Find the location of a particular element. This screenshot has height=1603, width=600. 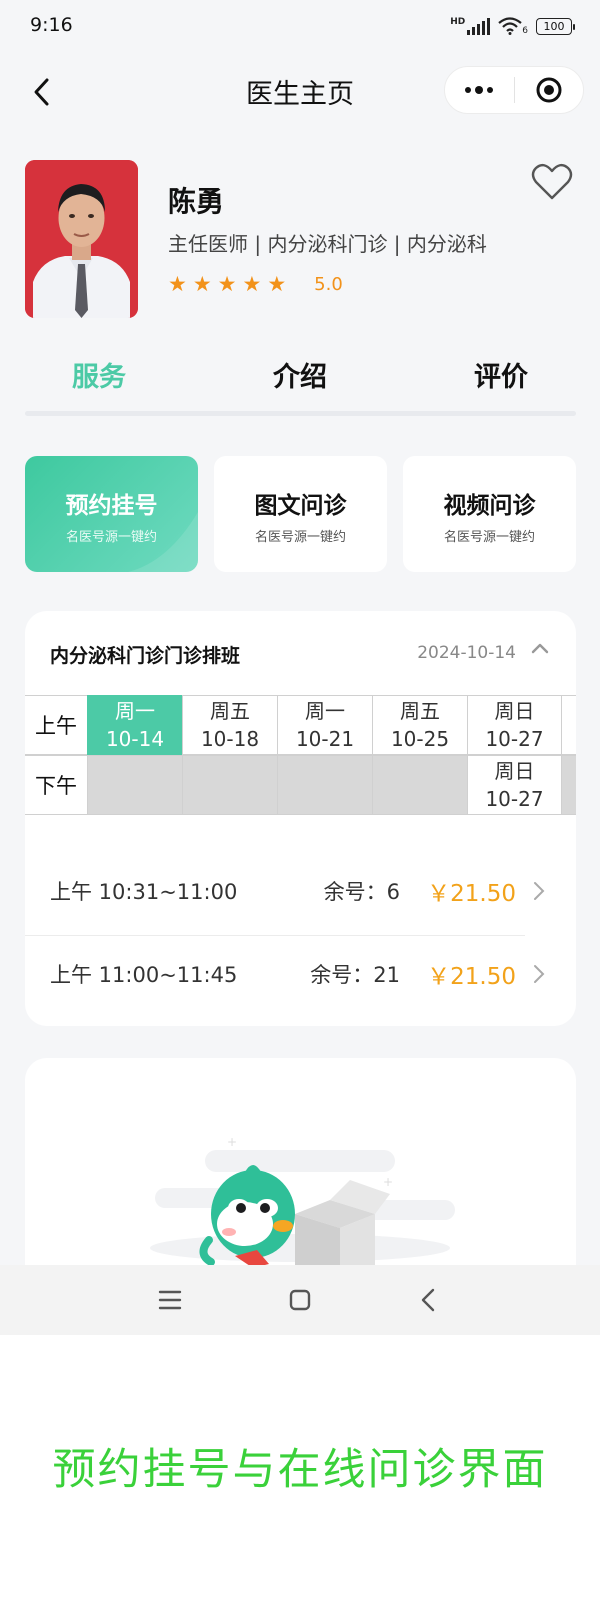

service-video-consult-card: 视频问诊 名医号源一键约 is located at coordinates (489, 514).